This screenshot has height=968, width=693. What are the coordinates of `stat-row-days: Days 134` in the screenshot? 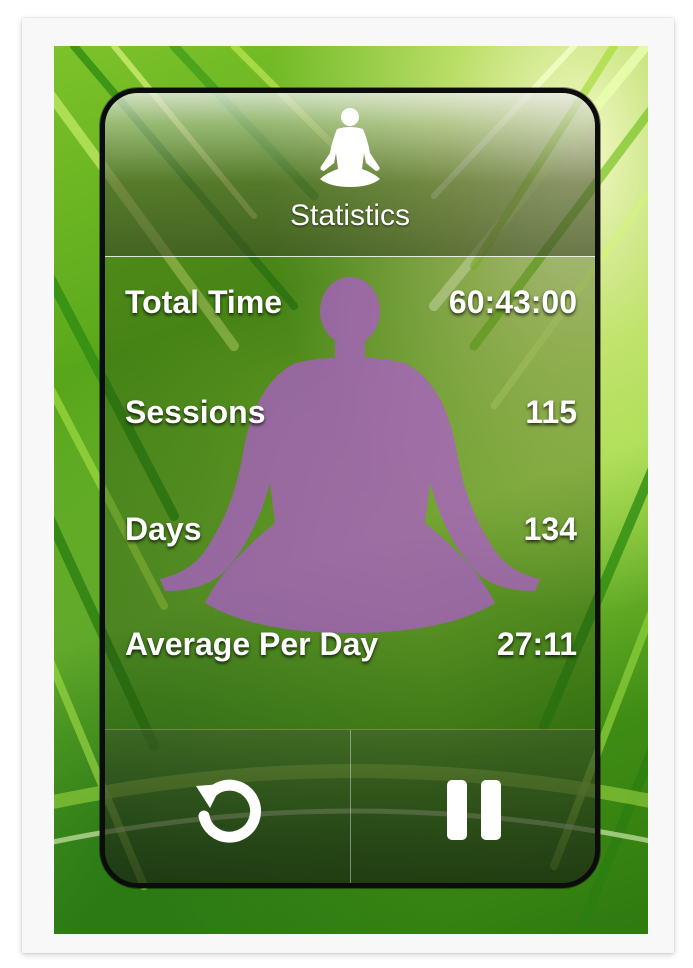 It's located at (351, 529).